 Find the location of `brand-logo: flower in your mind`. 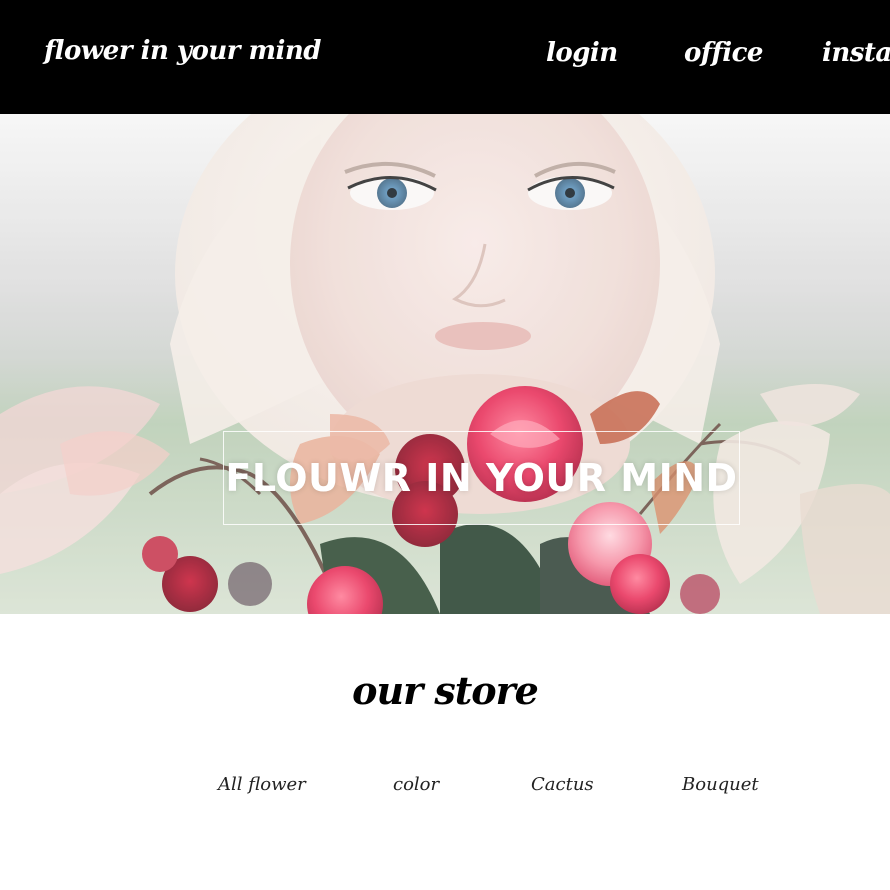

brand-logo: flower in your mind is located at coordinates (182, 51).